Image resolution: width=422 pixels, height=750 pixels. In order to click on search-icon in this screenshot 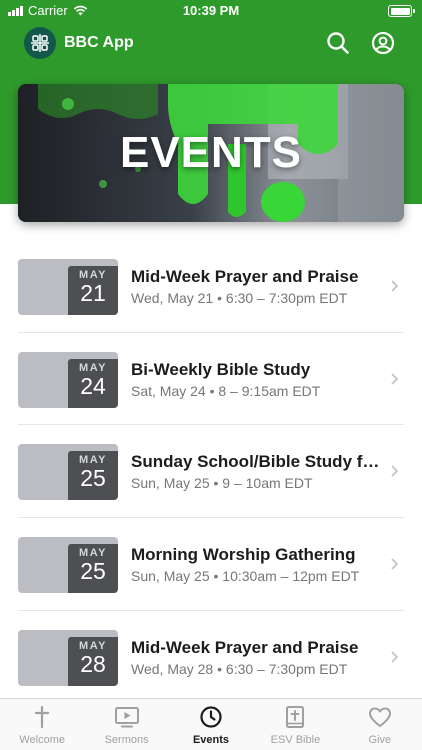, I will do `click(338, 43)`.